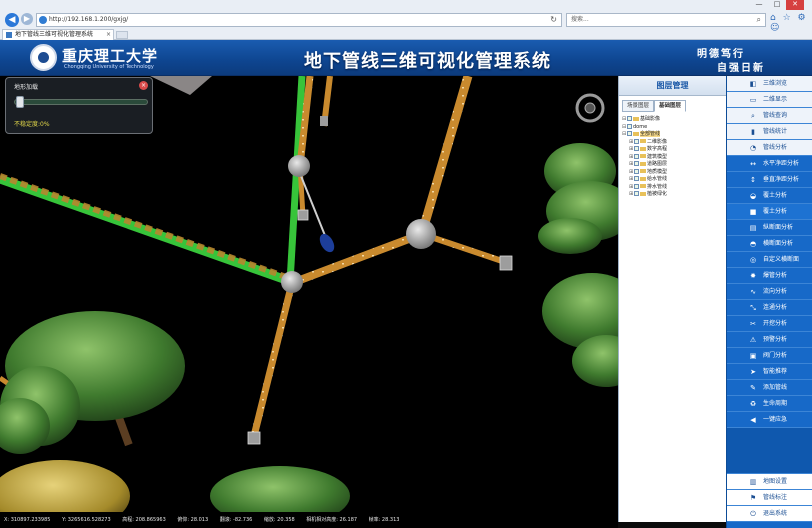  Describe the element at coordinates (650, 134) in the screenshot. I see `layer-label: 全部管线` at that location.